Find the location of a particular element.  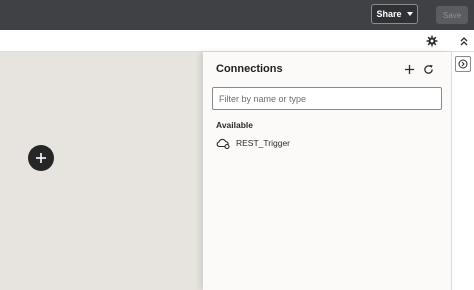

canvas-toolbar is located at coordinates (237, 41).